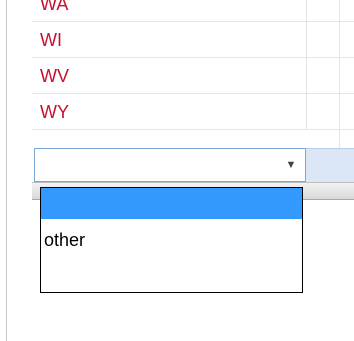 Image resolution: width=354 pixels, height=341 pixels. What do you see at coordinates (6, 170) in the screenshot?
I see `pane-border` at bounding box center [6, 170].